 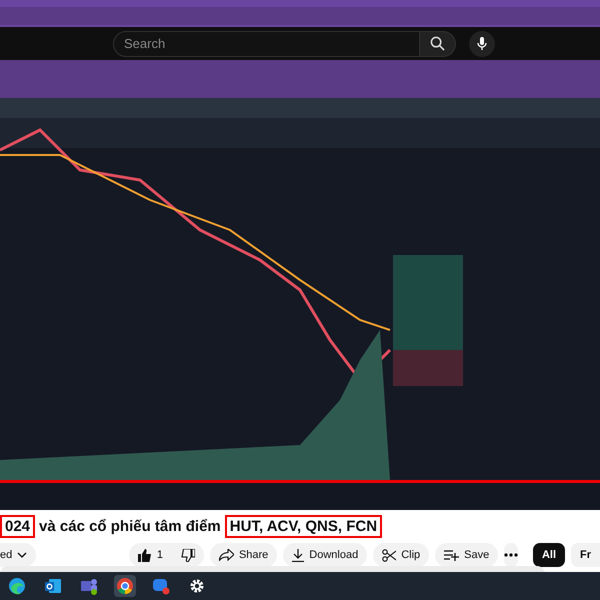 I want to click on share-button: Share, so click(x=244, y=555).